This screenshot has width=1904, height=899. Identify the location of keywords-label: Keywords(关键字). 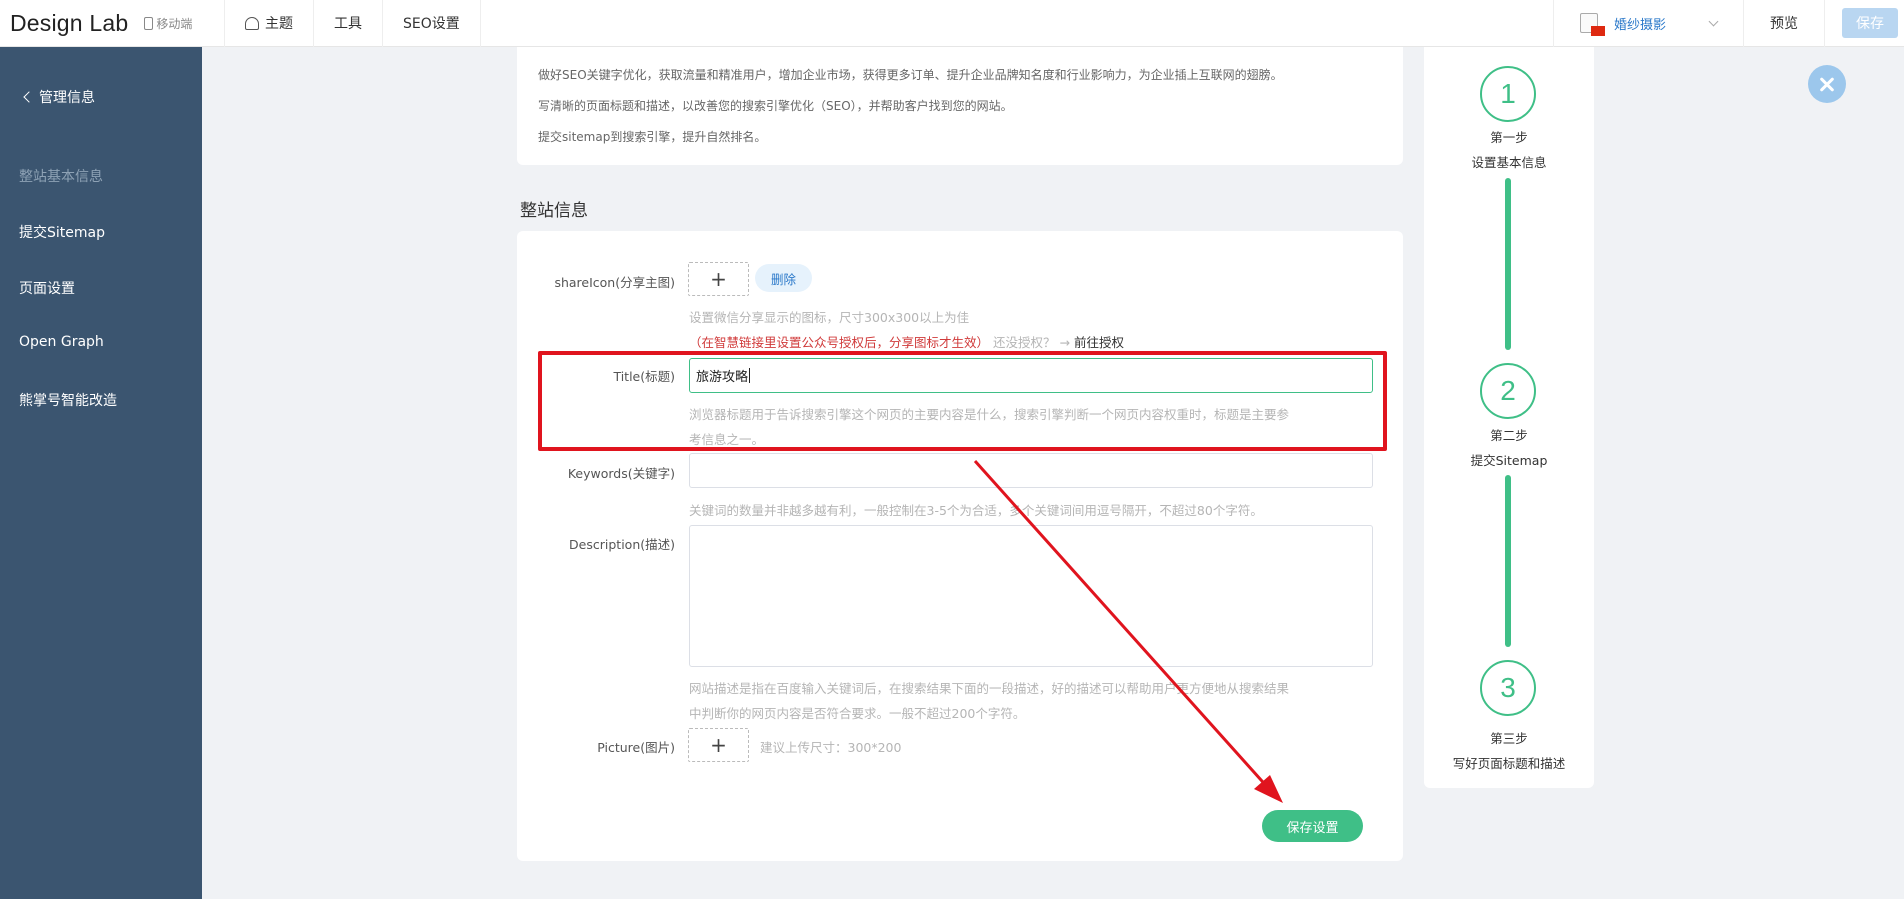
(621, 473).